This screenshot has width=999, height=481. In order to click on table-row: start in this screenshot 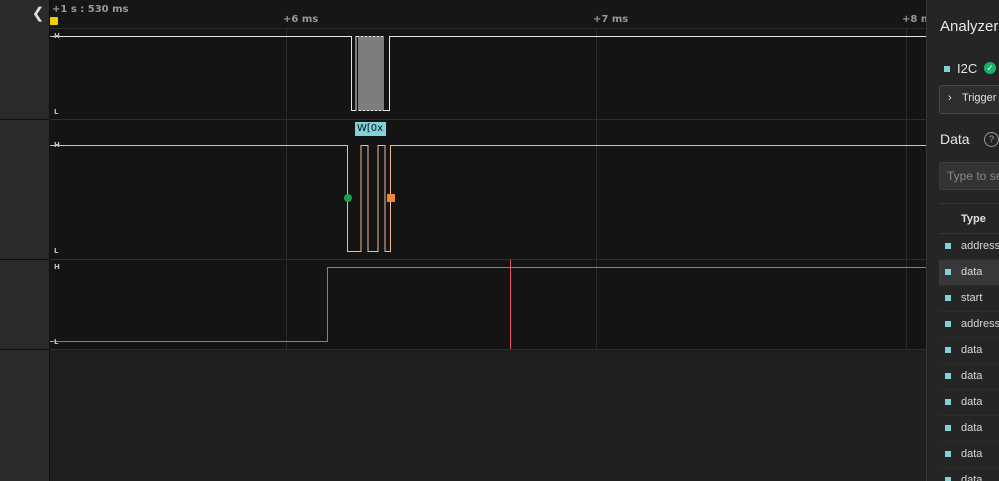, I will do `click(969, 299)`.